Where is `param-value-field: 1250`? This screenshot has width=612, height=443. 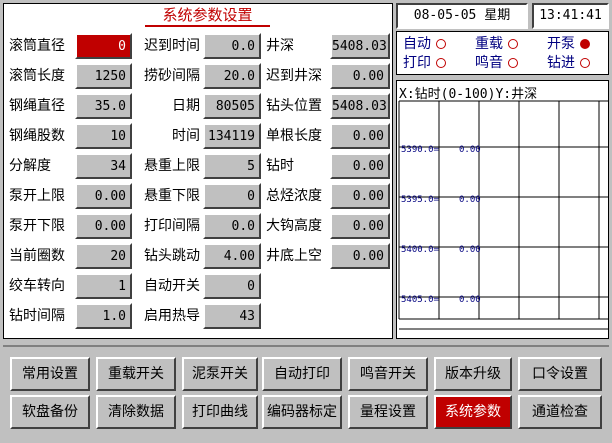
param-value-field: 1250 is located at coordinates (103, 76).